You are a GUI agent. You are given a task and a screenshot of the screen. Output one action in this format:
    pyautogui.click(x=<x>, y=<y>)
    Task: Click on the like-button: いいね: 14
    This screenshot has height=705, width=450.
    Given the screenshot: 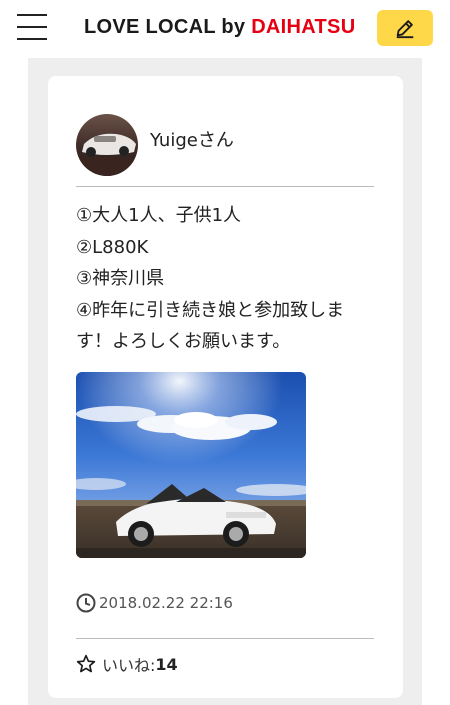 What is the action you would take?
    pyautogui.click(x=127, y=664)
    